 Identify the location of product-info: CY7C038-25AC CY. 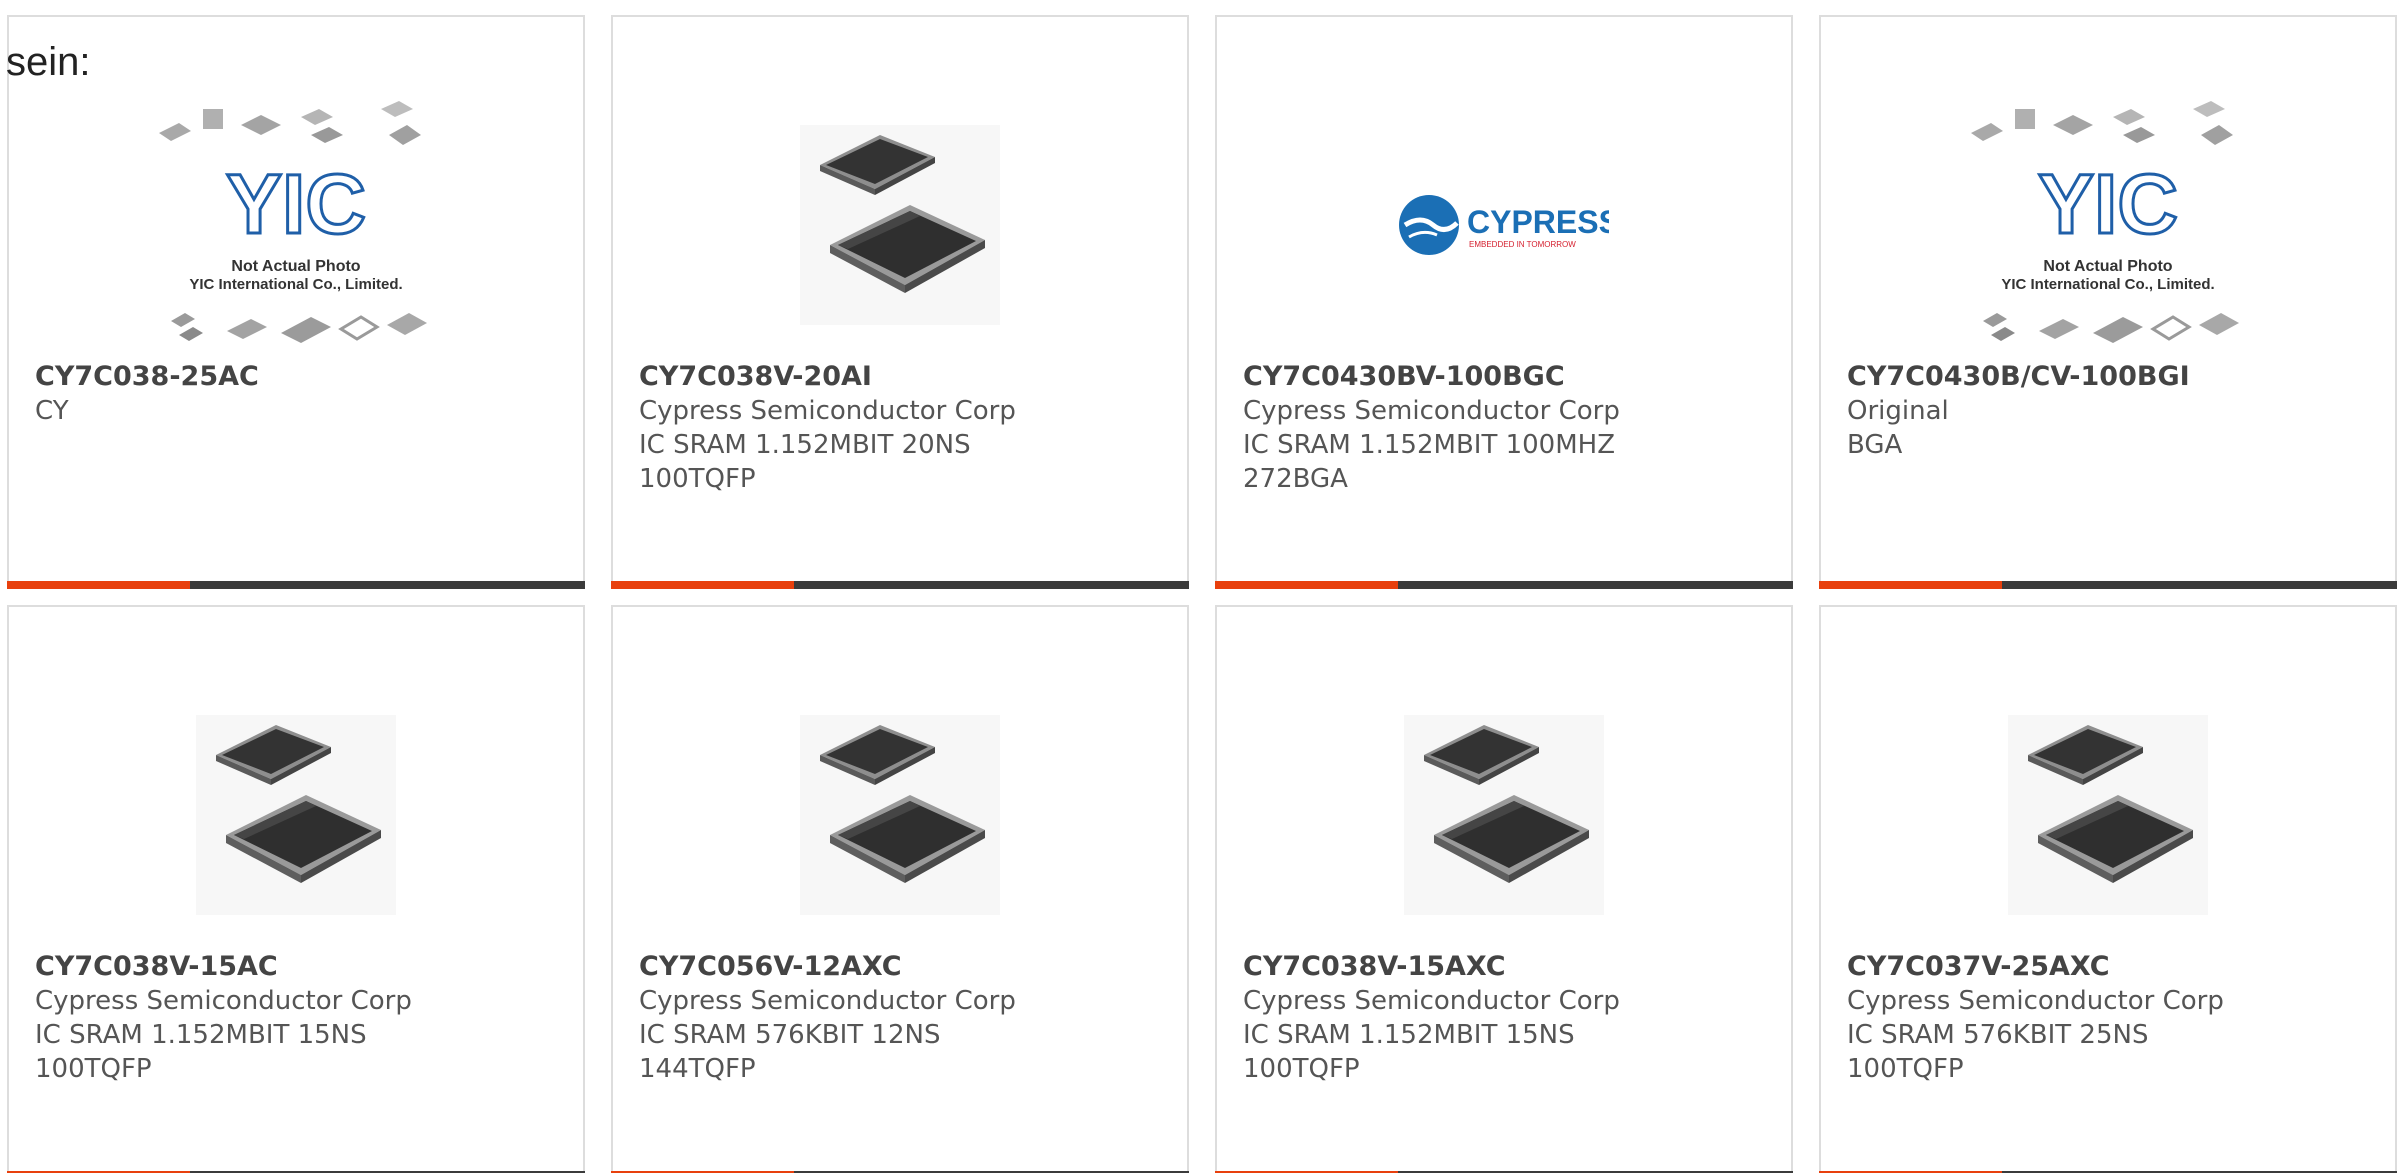
(299, 394).